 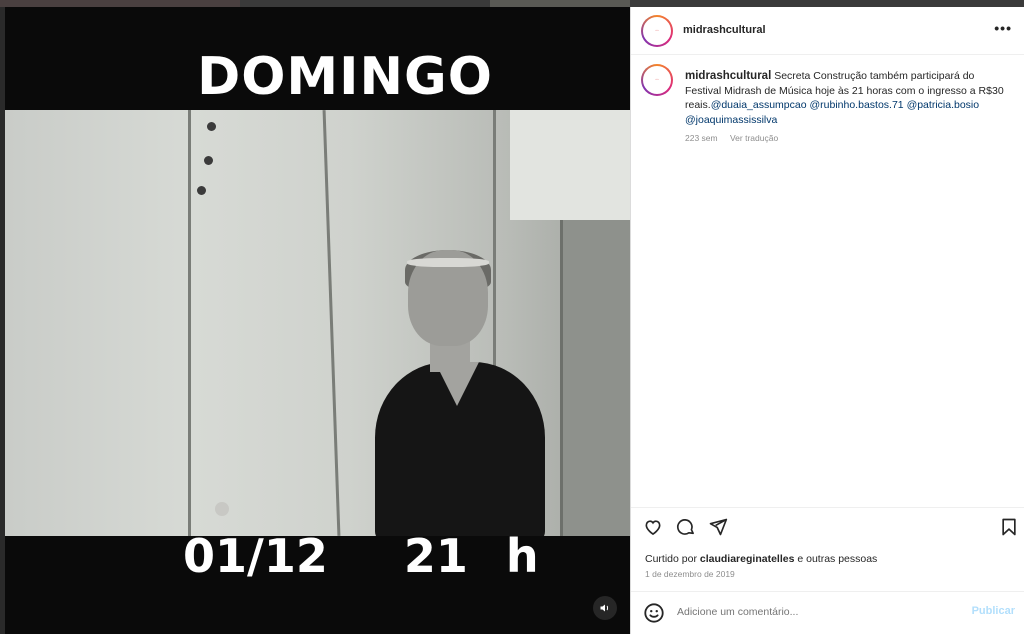 I want to click on photo-door, so click(x=595, y=378).